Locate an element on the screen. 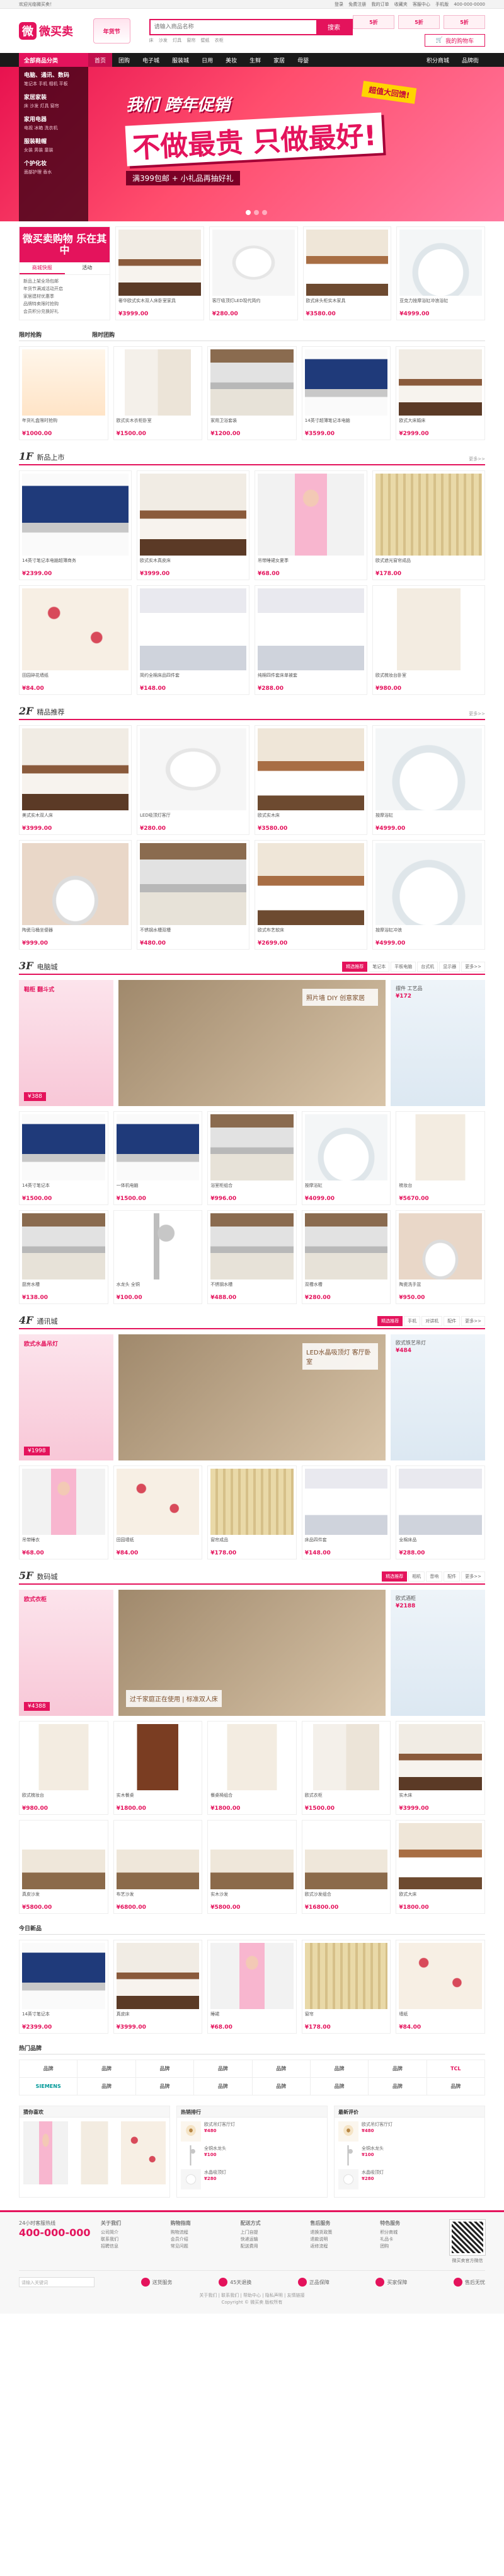 The width and height of the screenshot is (504, 2576). product-card: 实木床 ¥3999.00 is located at coordinates (440, 1768).